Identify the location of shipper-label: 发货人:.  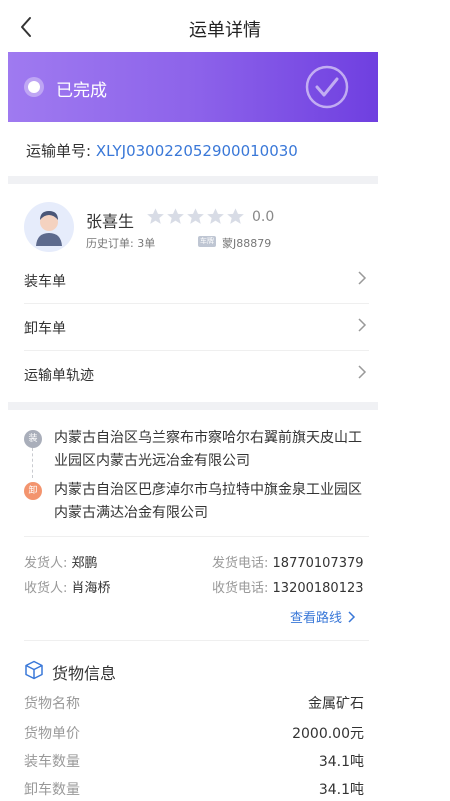
(46, 563).